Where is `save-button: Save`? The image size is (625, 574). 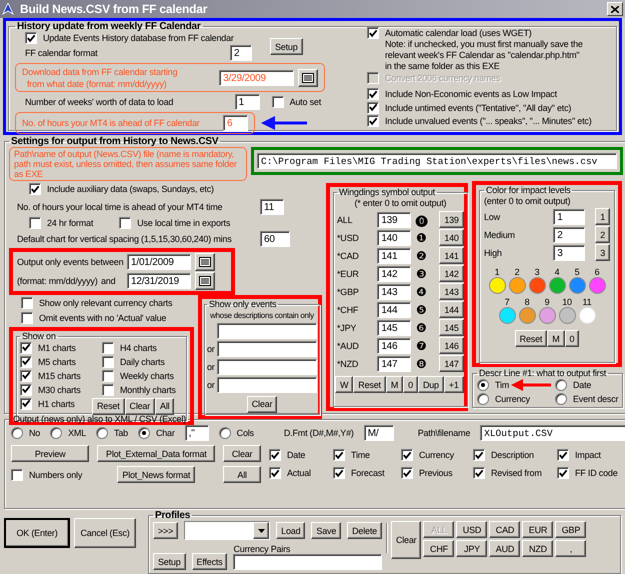 save-button: Save is located at coordinates (326, 530).